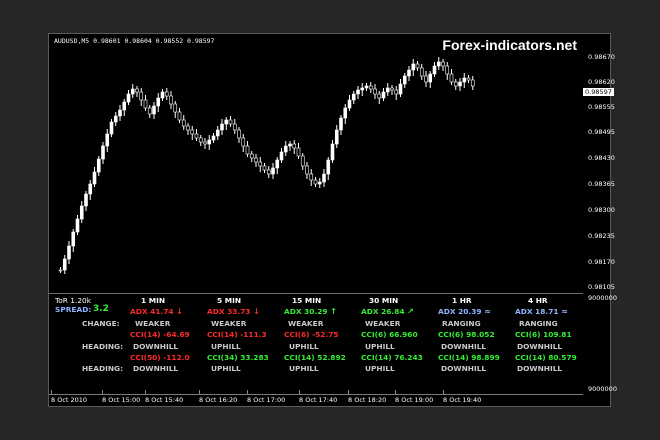 This screenshot has width=660, height=440. What do you see at coordinates (389, 334) in the screenshot?
I see `cci-short: CCI(6) 66.960` at bounding box center [389, 334].